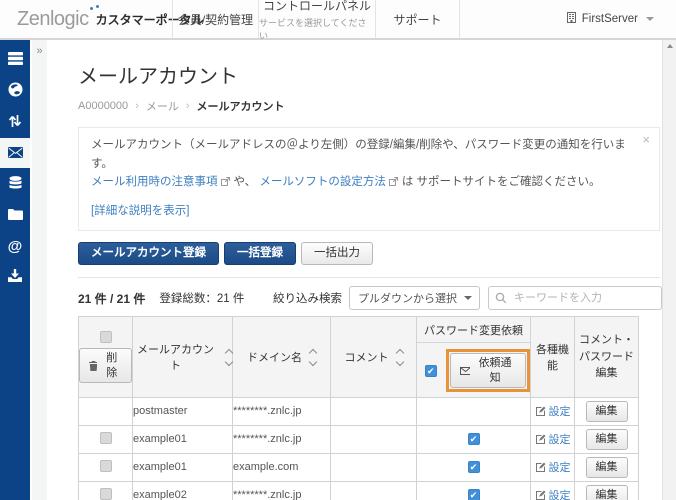 This screenshot has width=676, height=500. Describe the element at coordinates (322, 182) in the screenshot. I see `mail-software-setup-link: メールソフトの設定方法` at that location.